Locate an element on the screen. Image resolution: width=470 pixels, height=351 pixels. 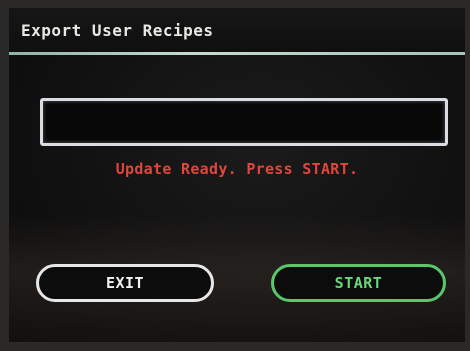
start-button-label: START is located at coordinates (358, 283).